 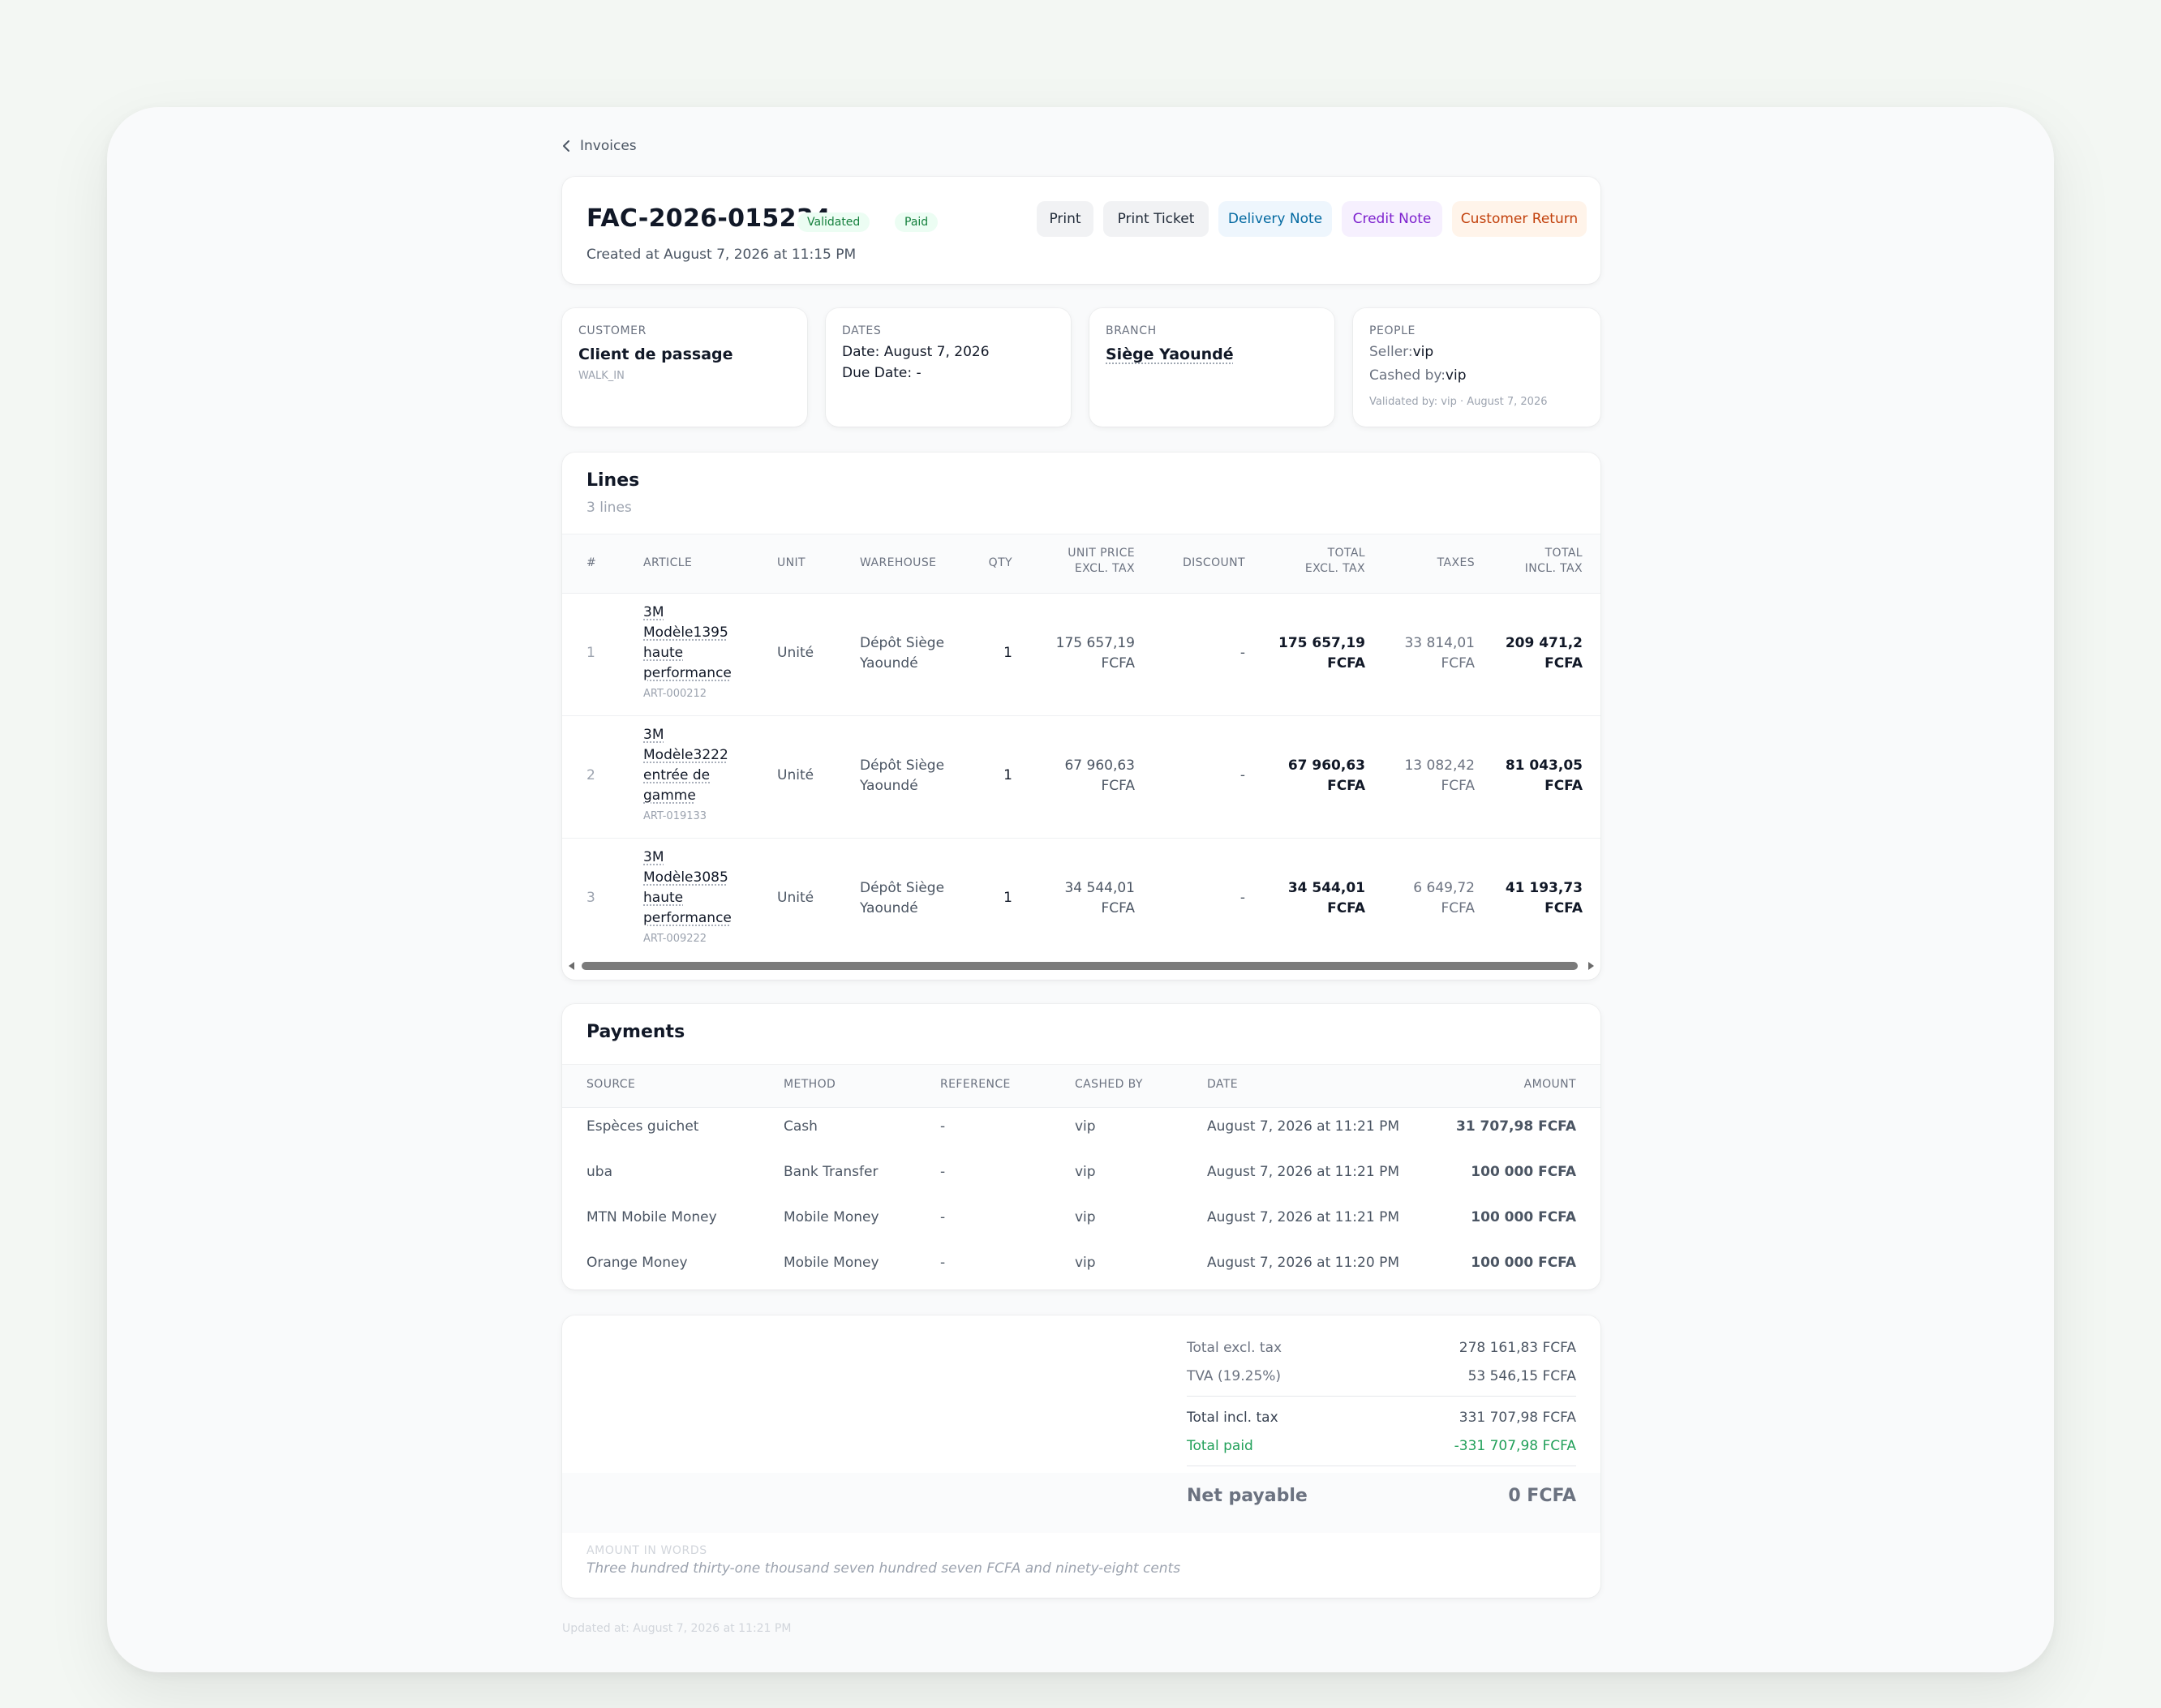 I want to click on seller-line: Seller:vip, so click(x=1402, y=352).